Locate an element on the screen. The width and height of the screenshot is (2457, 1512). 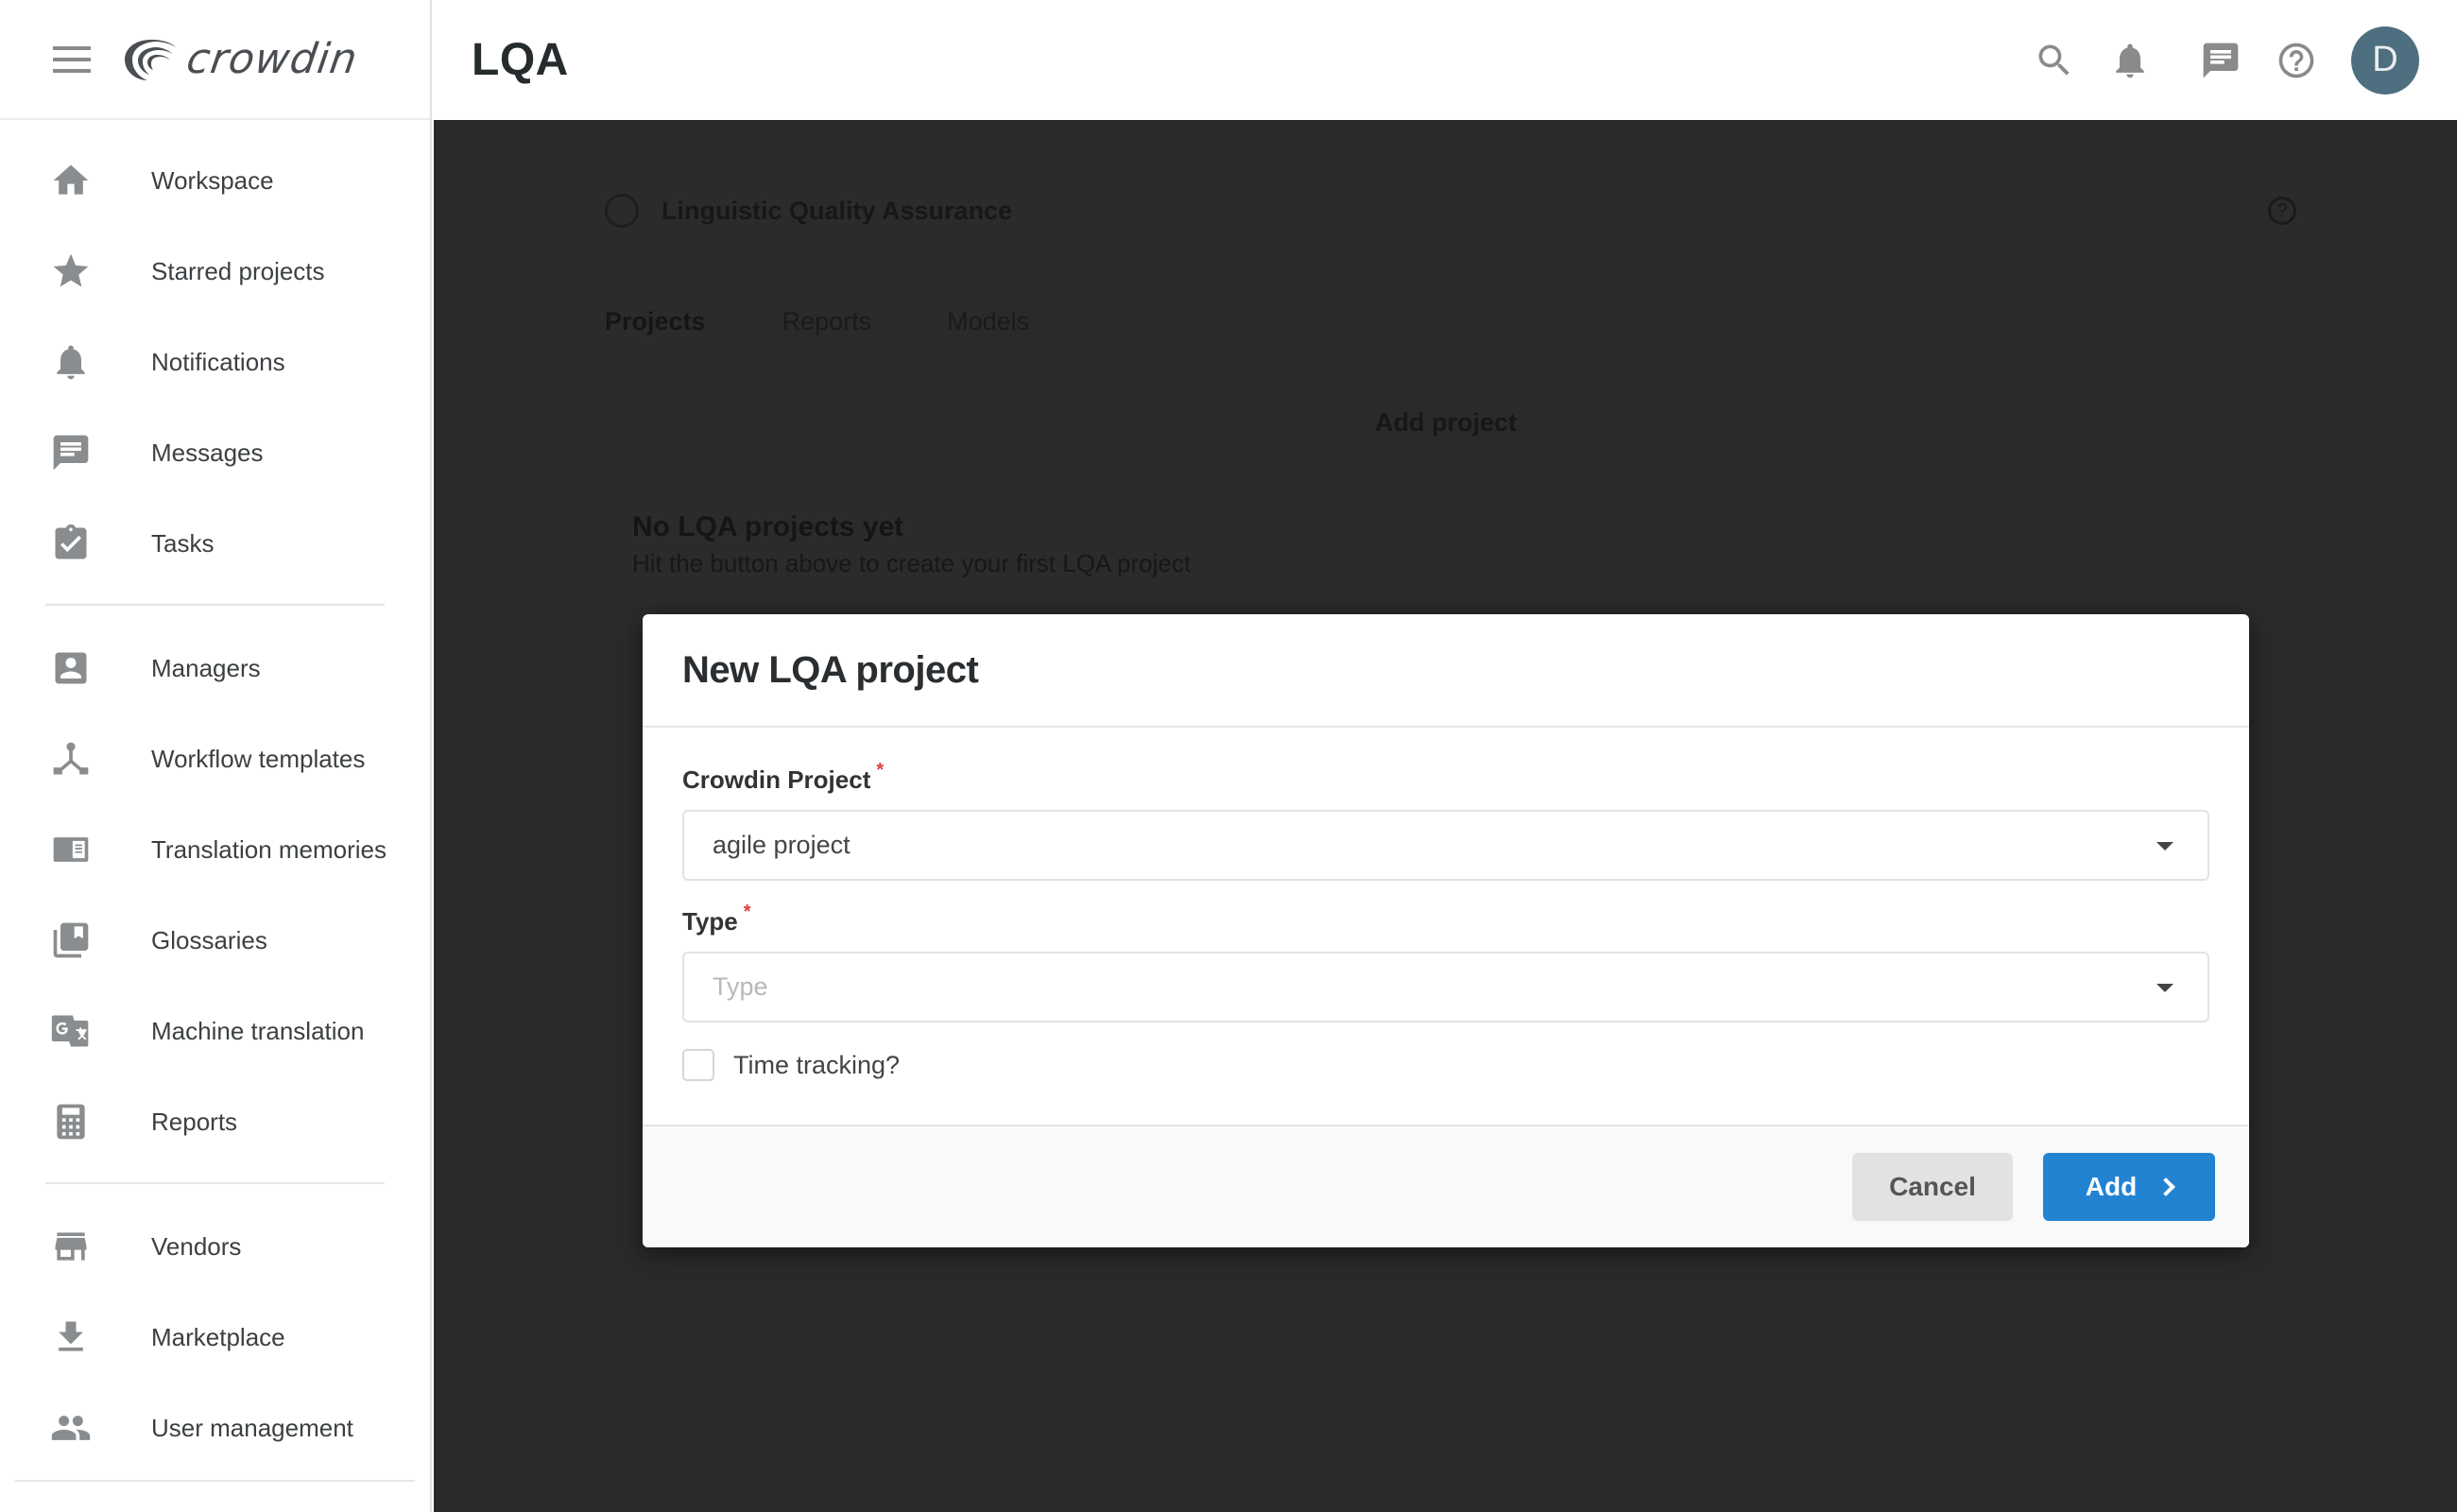
sidebar-item-label: Reports is located at coordinates (194, 1121).